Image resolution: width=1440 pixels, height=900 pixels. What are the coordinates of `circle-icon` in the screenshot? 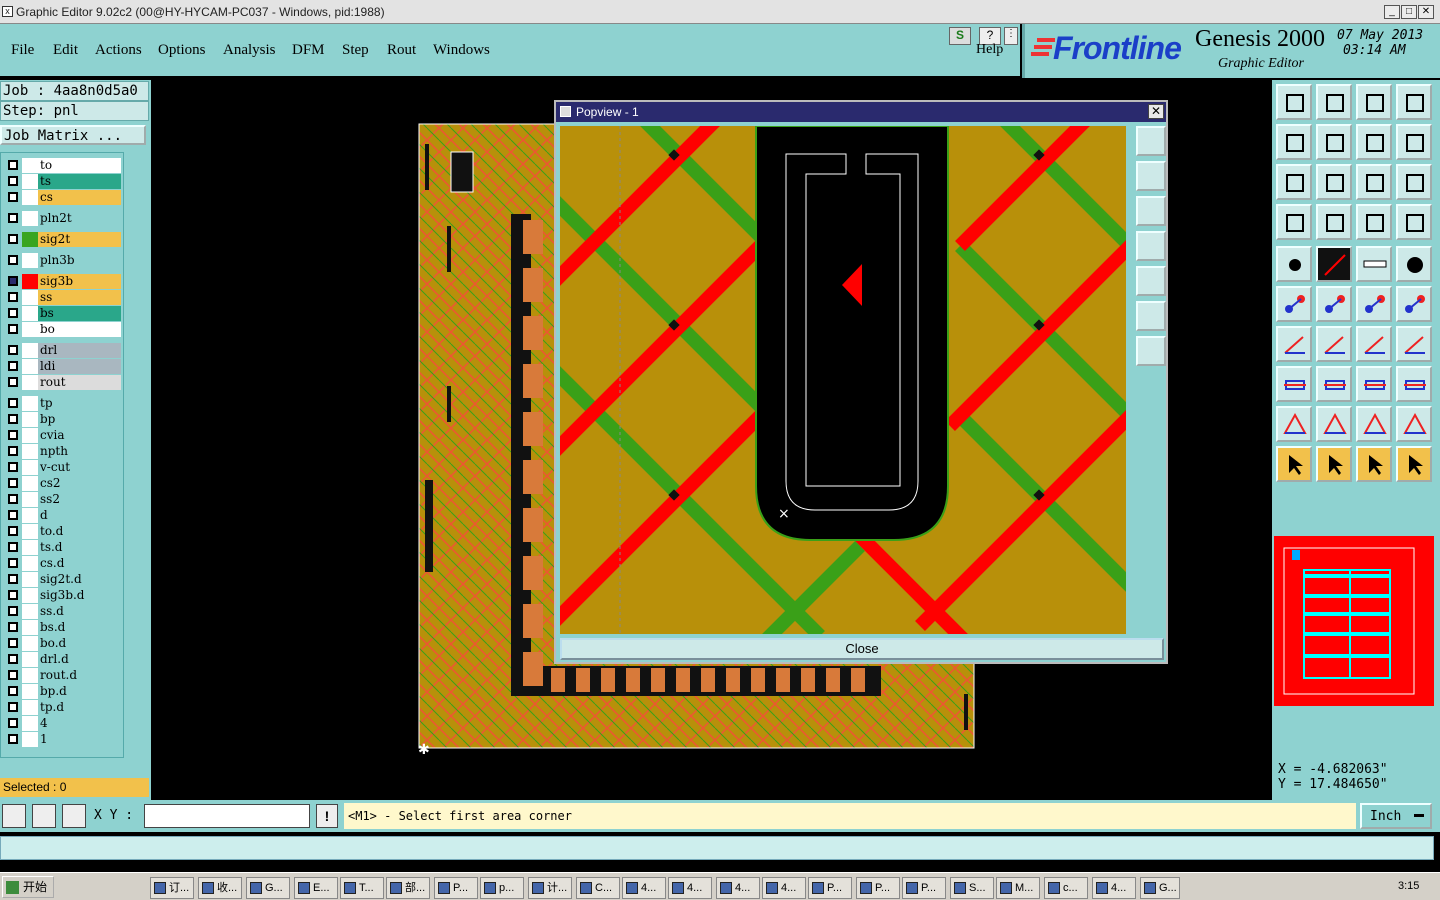 It's located at (1414, 264).